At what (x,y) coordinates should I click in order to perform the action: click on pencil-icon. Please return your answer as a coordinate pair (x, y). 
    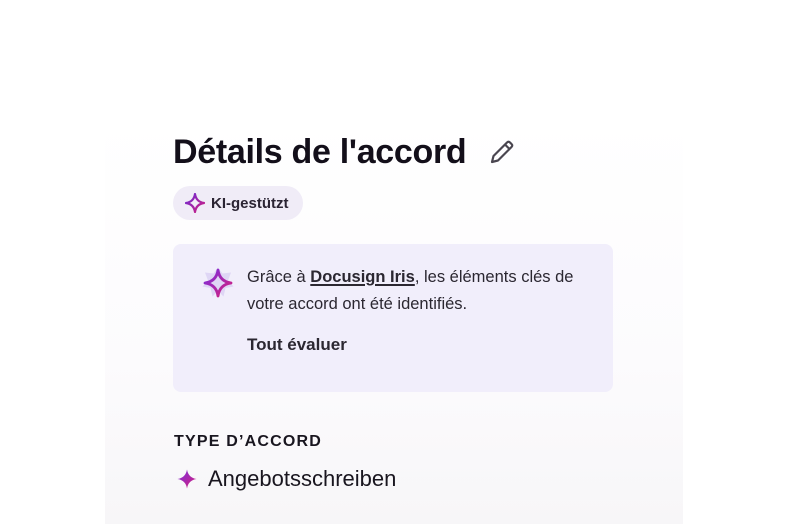
    Looking at the image, I should click on (502, 152).